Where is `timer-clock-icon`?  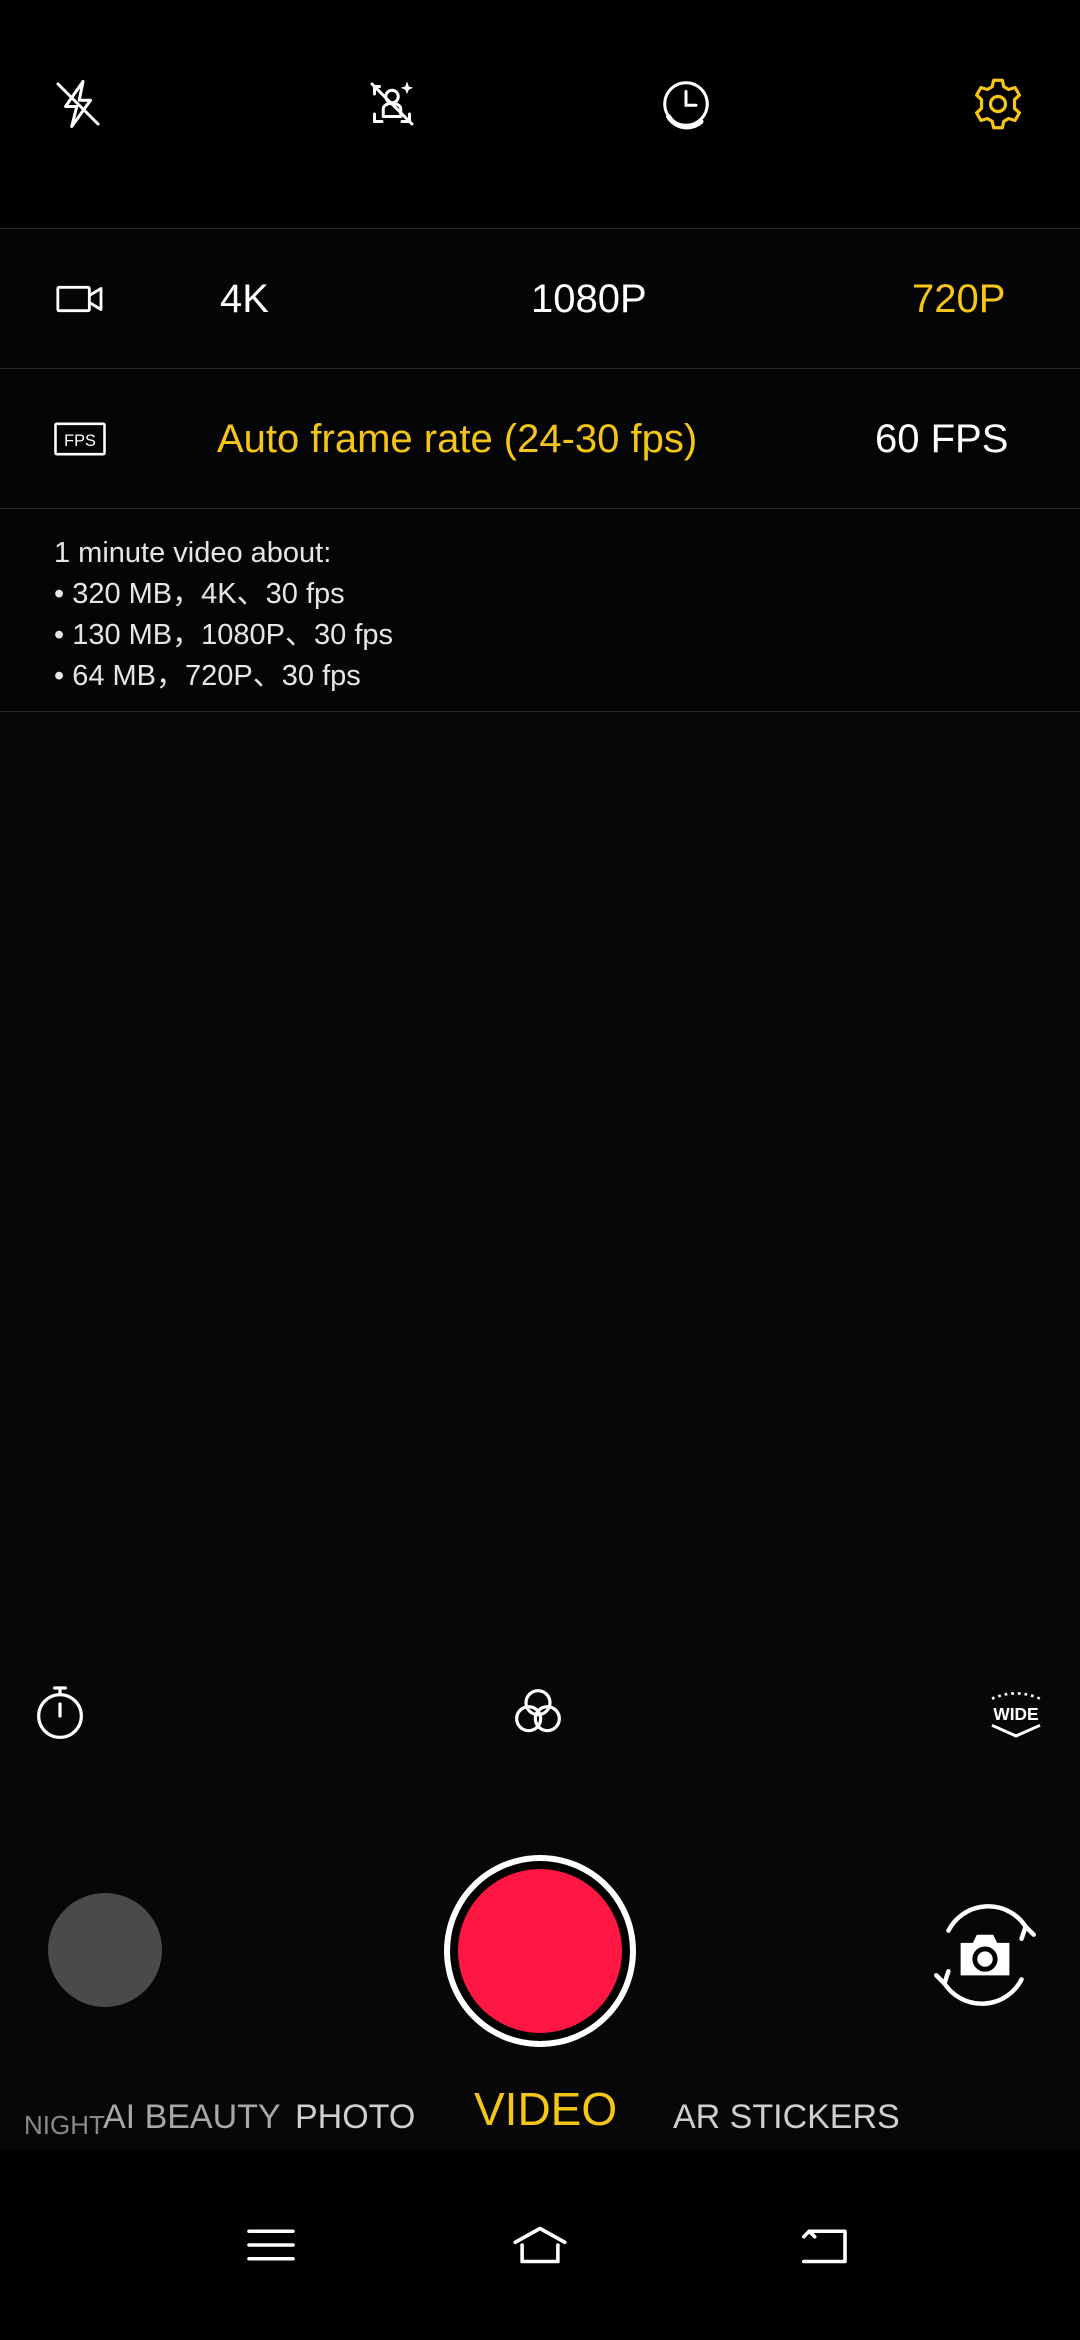 timer-clock-icon is located at coordinates (686, 104).